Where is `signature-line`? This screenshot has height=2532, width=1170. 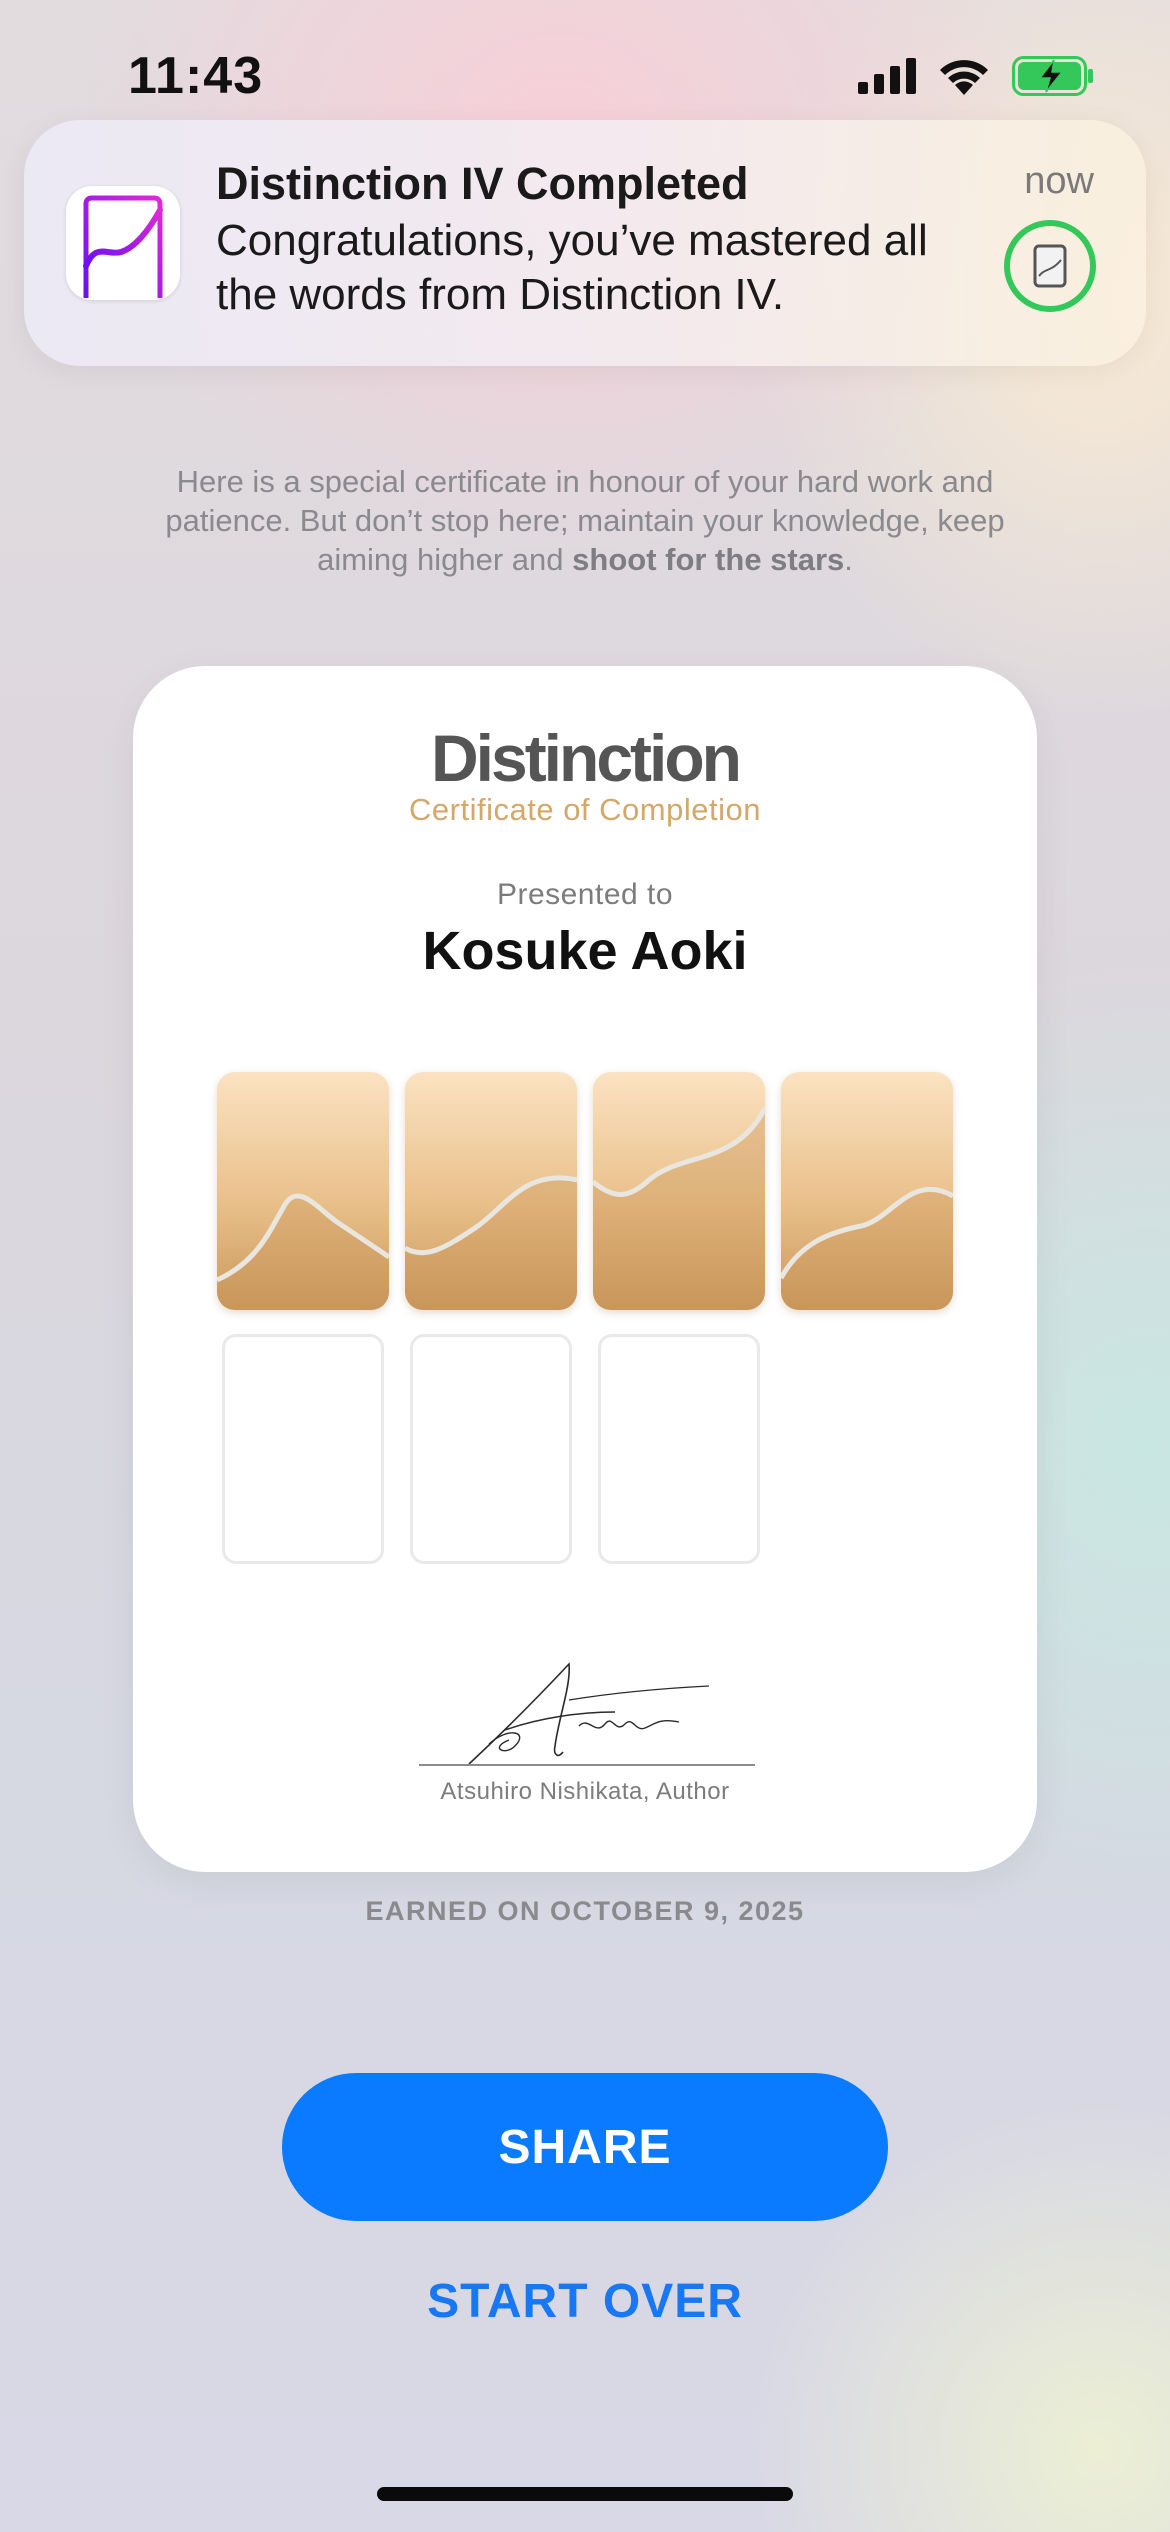 signature-line is located at coordinates (587, 1765).